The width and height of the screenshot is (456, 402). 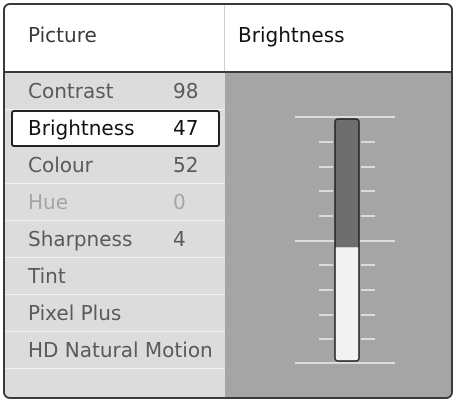 What do you see at coordinates (115, 165) in the screenshot?
I see `menu-item-colour: Colour 52` at bounding box center [115, 165].